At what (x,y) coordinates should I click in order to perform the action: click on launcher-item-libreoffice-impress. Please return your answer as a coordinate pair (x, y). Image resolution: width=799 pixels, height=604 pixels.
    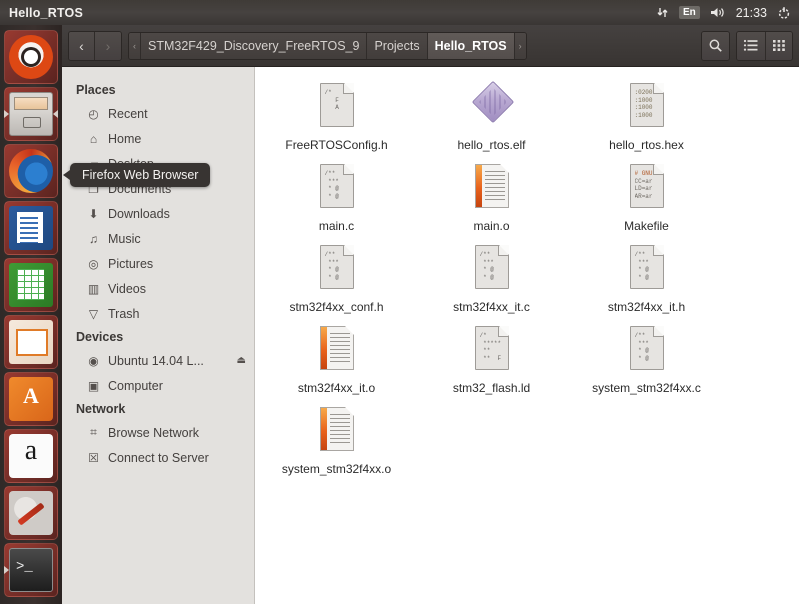
    Looking at the image, I should click on (31, 342).